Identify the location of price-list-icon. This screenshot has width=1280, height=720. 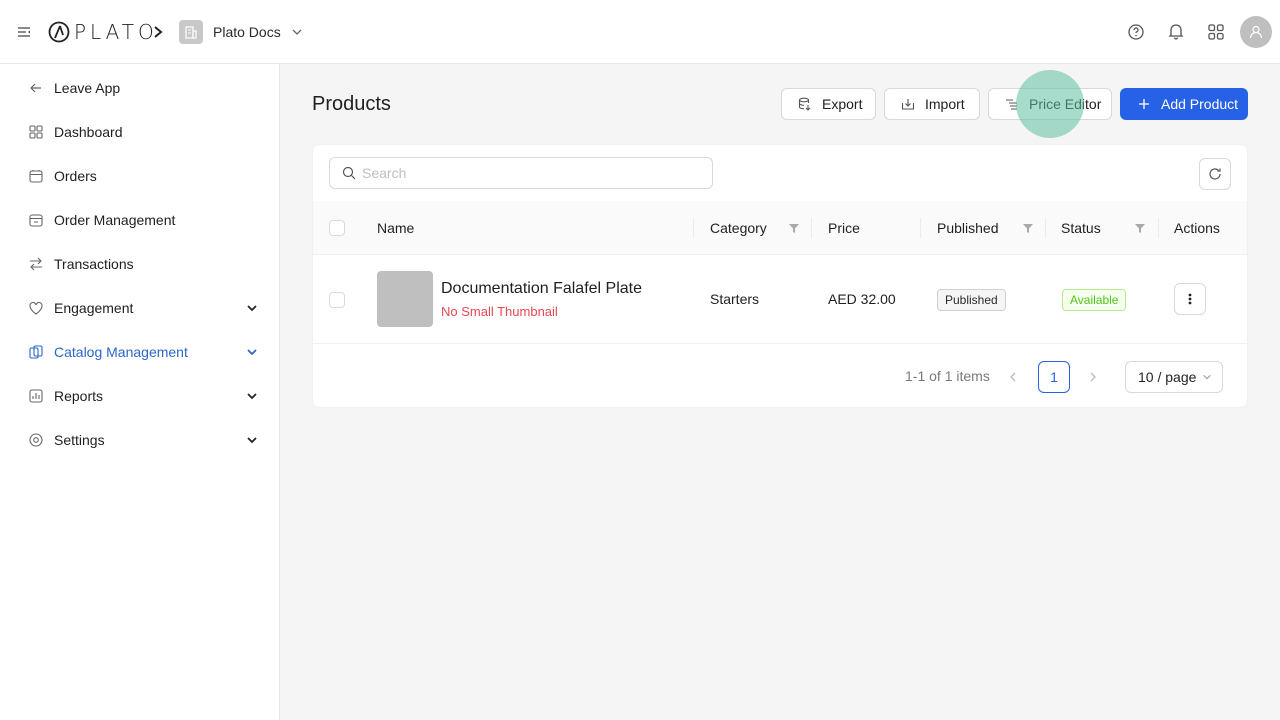
(1011, 104).